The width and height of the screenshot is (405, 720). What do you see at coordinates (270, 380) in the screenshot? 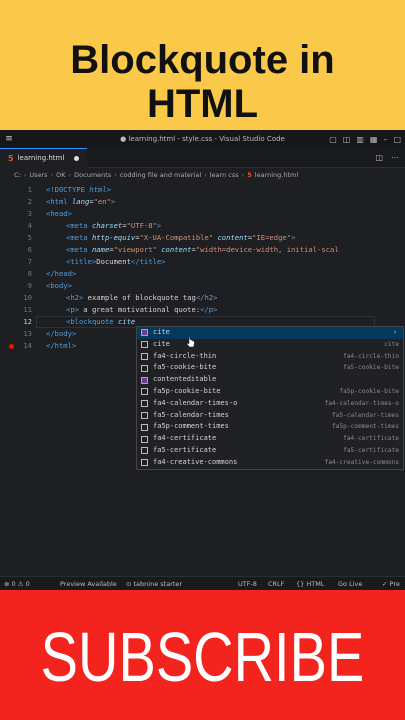
I see `suggestion-item: contenteditable` at bounding box center [270, 380].